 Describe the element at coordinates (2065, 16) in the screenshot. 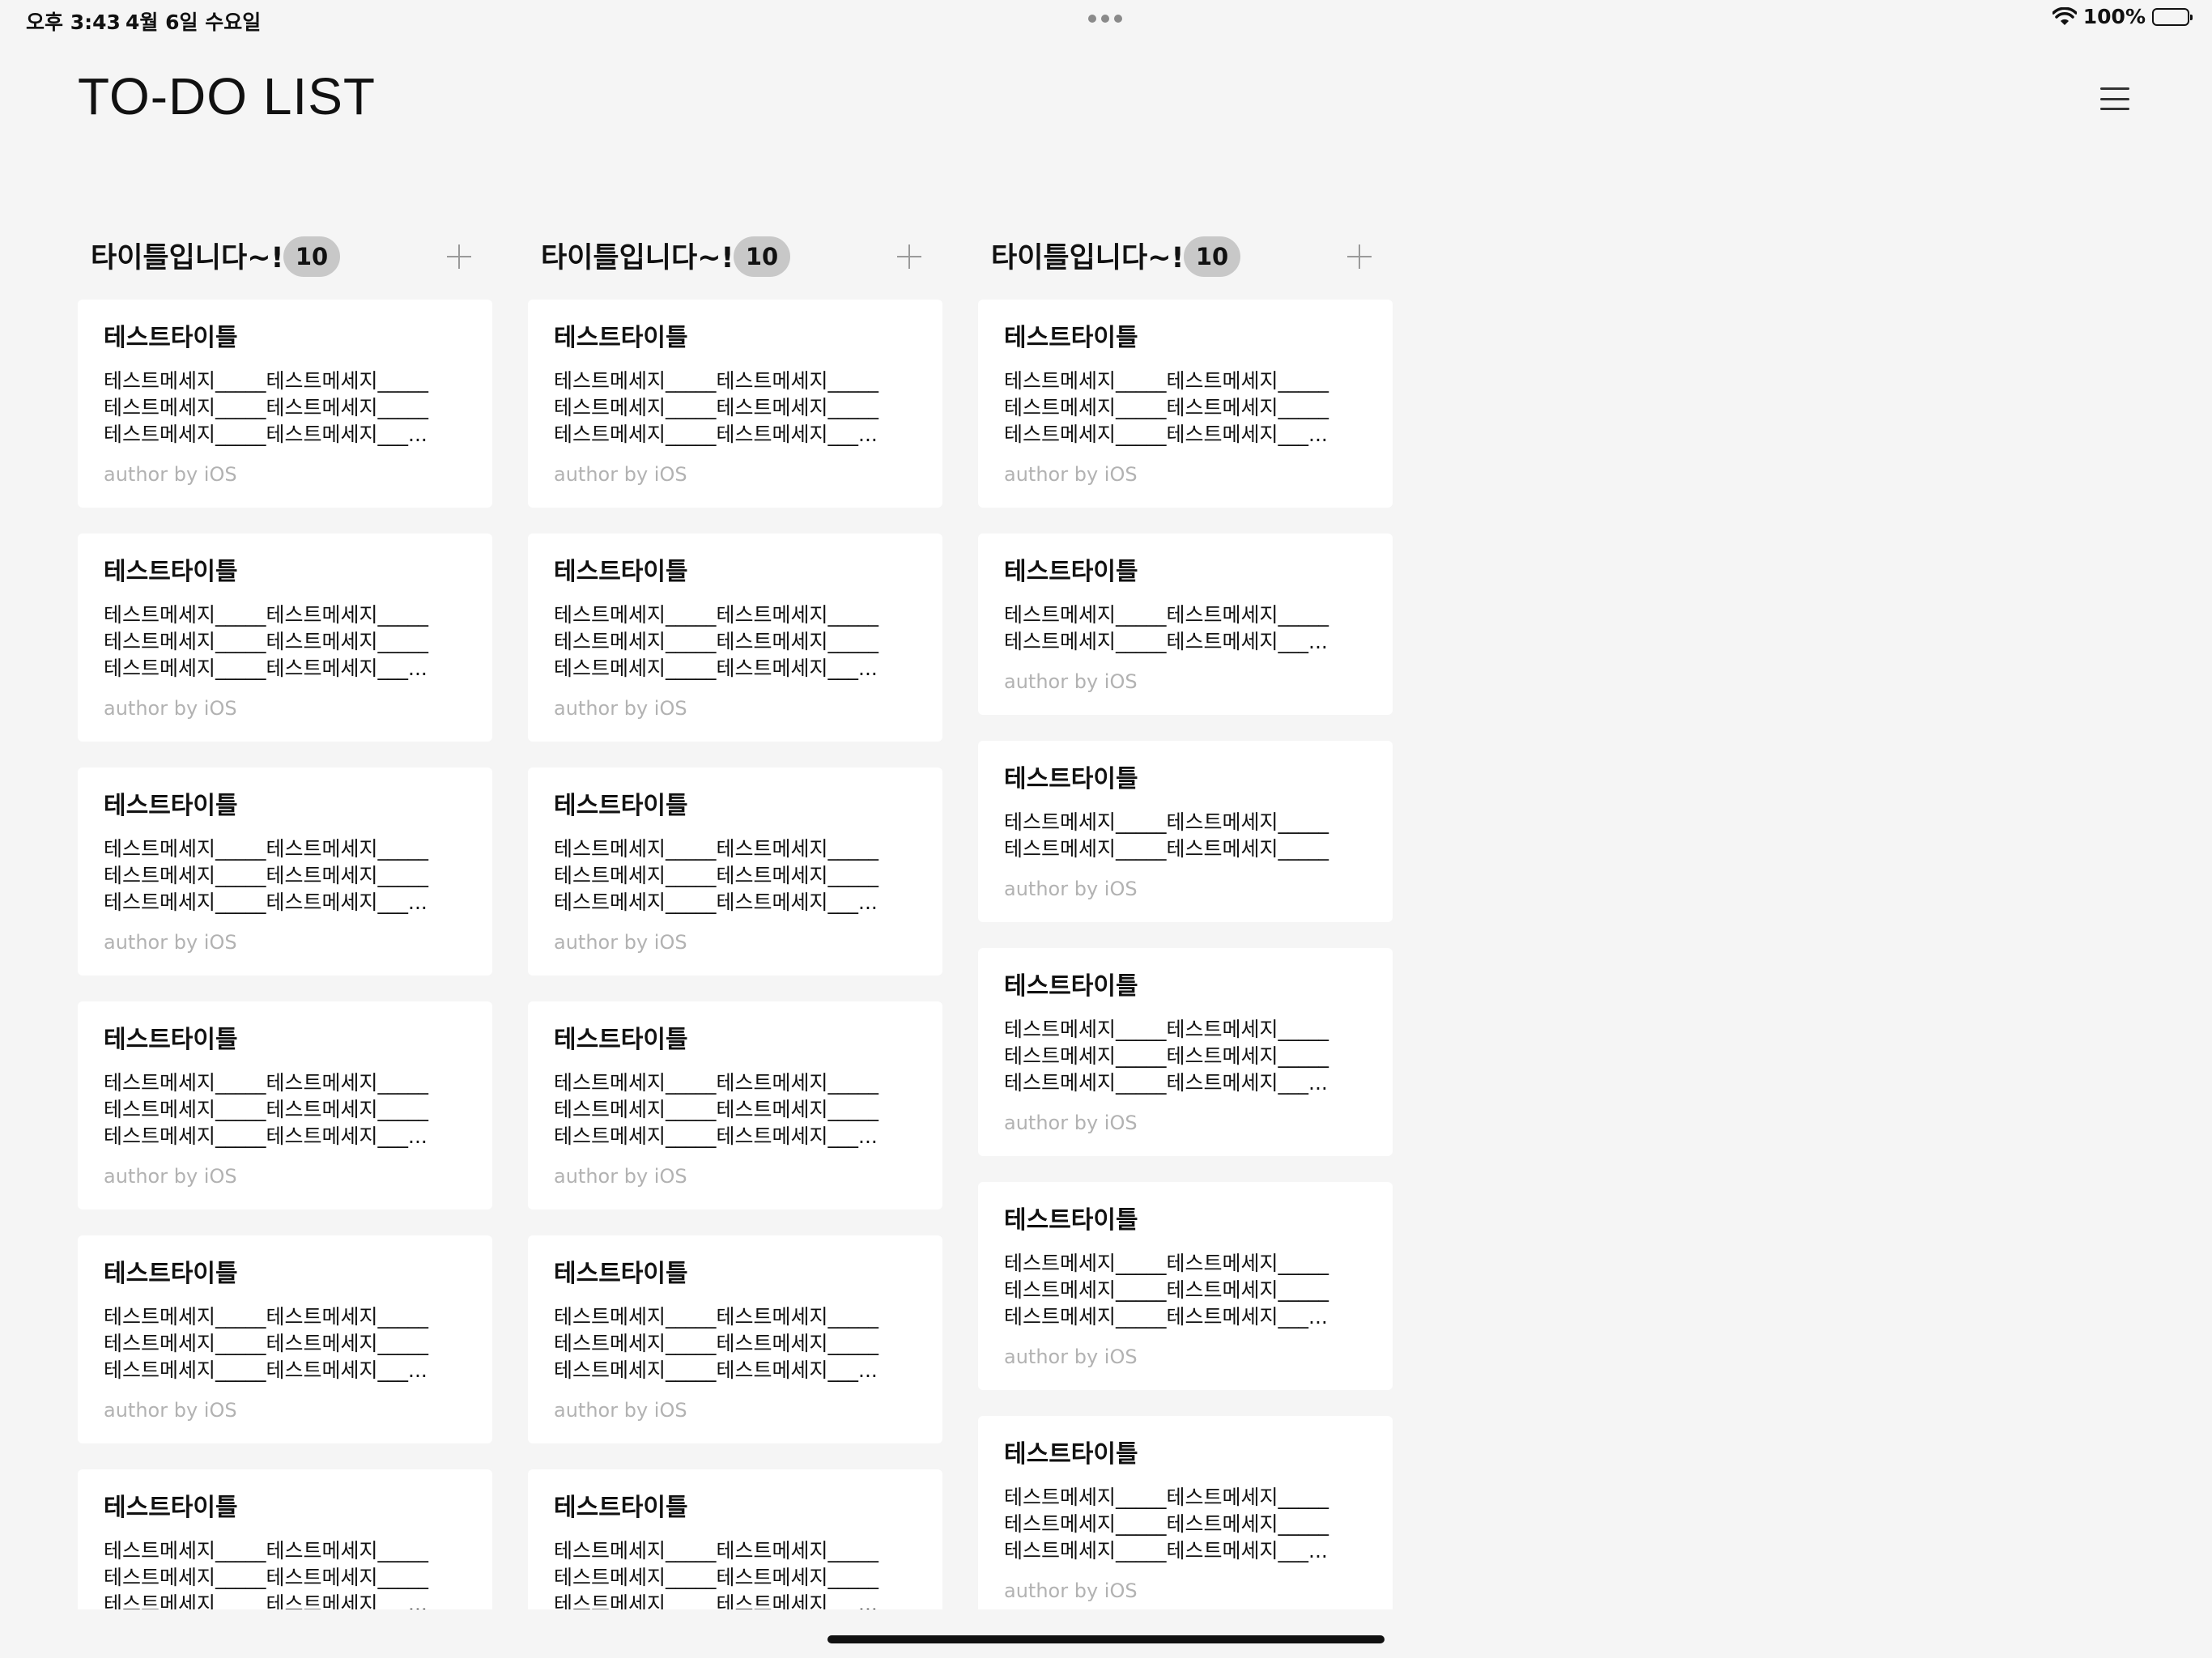

I see `wifi-icon` at that location.